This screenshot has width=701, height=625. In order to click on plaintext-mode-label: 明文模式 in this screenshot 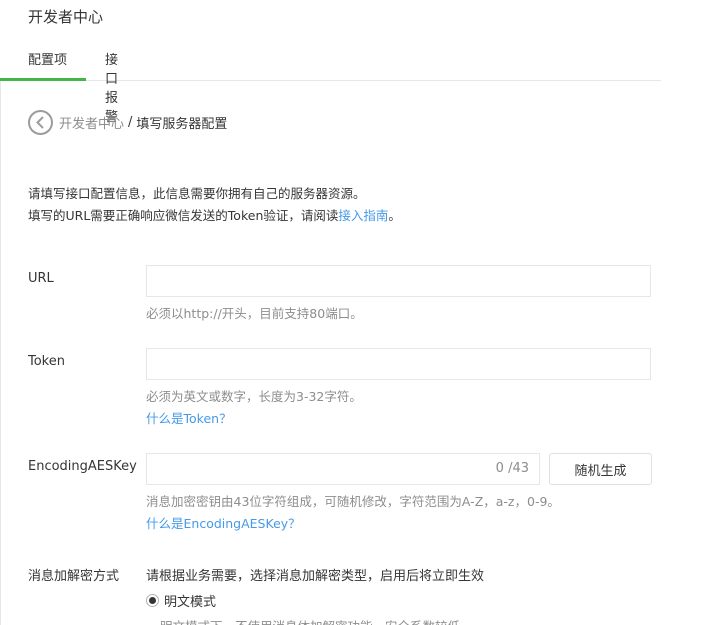, I will do `click(190, 602)`.